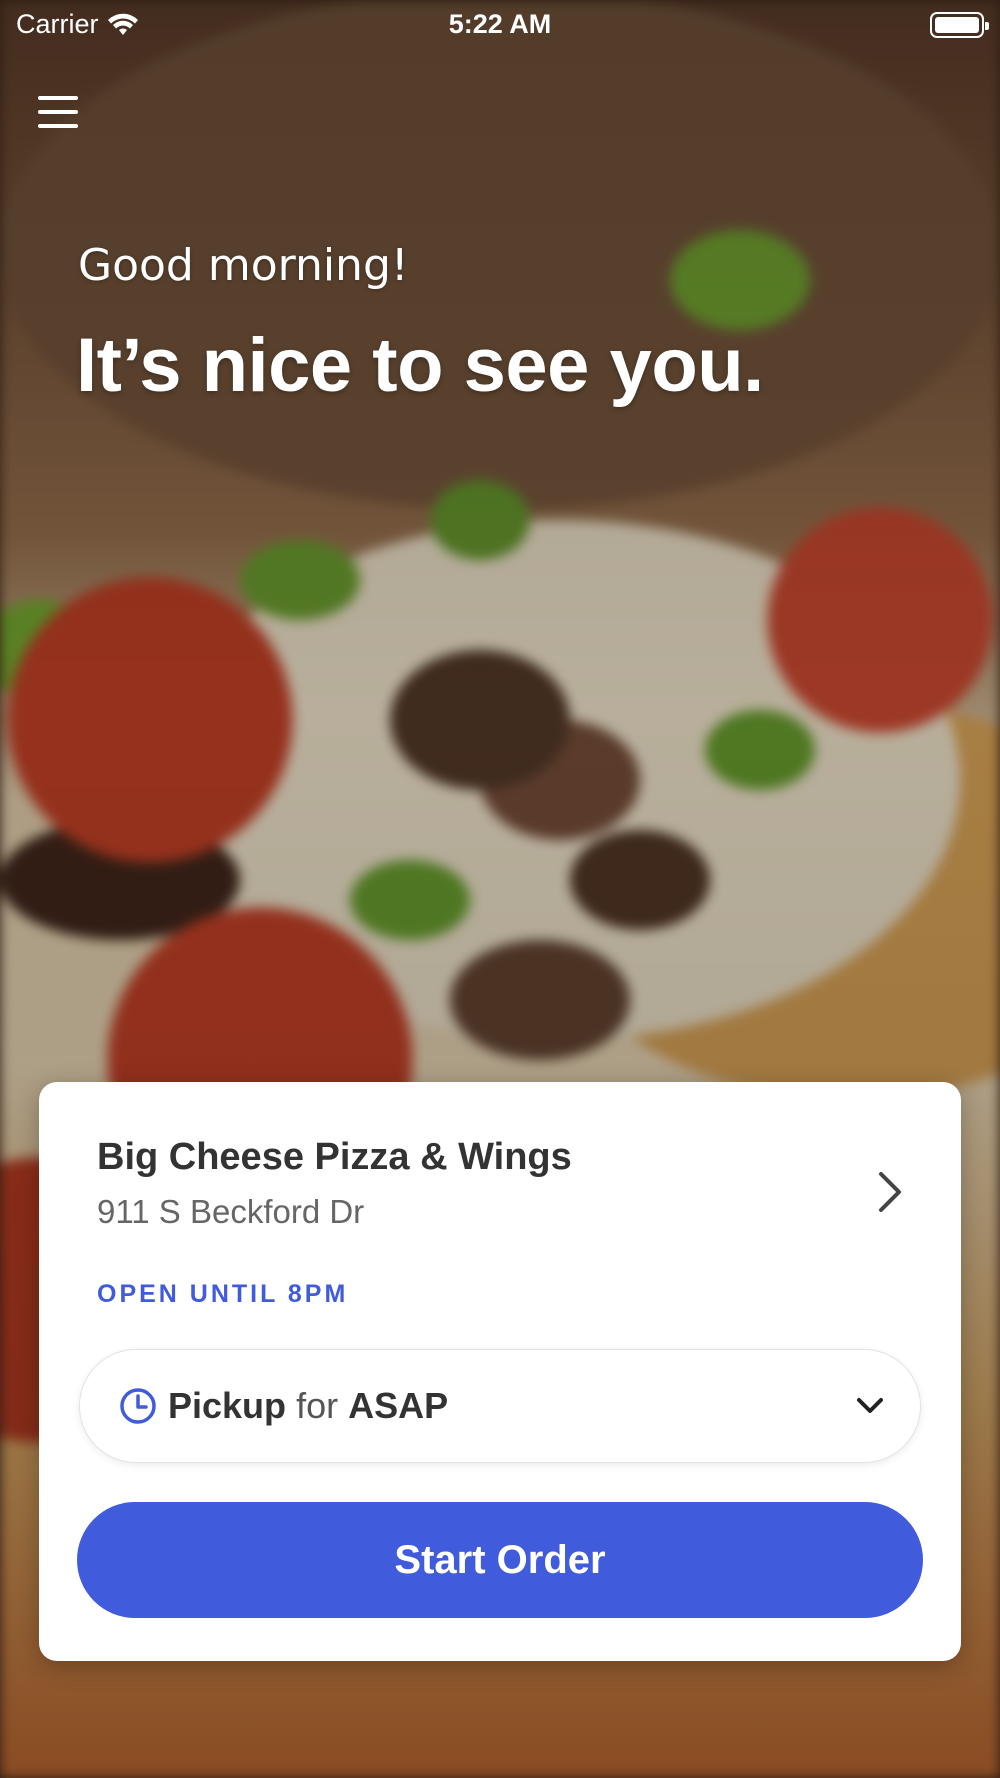 This screenshot has height=1778, width=1000. What do you see at coordinates (138, 1406) in the screenshot?
I see `clock-icon` at bounding box center [138, 1406].